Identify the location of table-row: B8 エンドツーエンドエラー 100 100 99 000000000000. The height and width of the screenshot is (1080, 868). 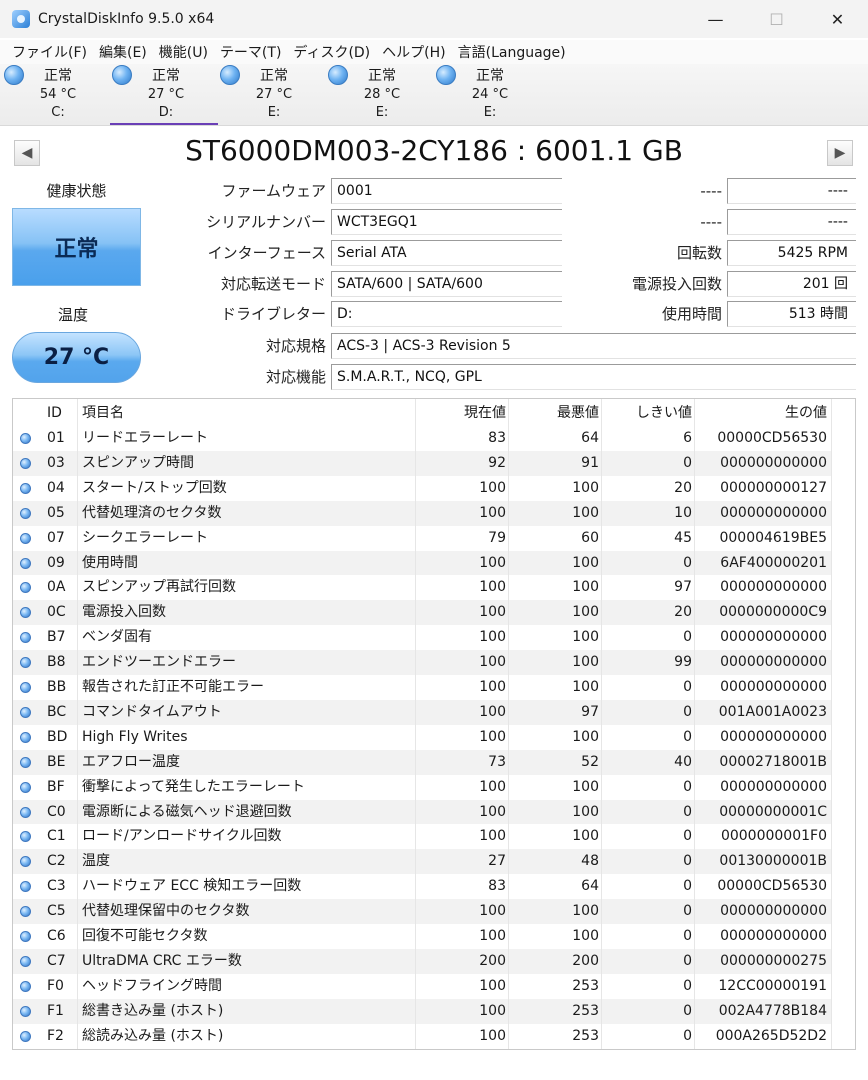
(422, 663).